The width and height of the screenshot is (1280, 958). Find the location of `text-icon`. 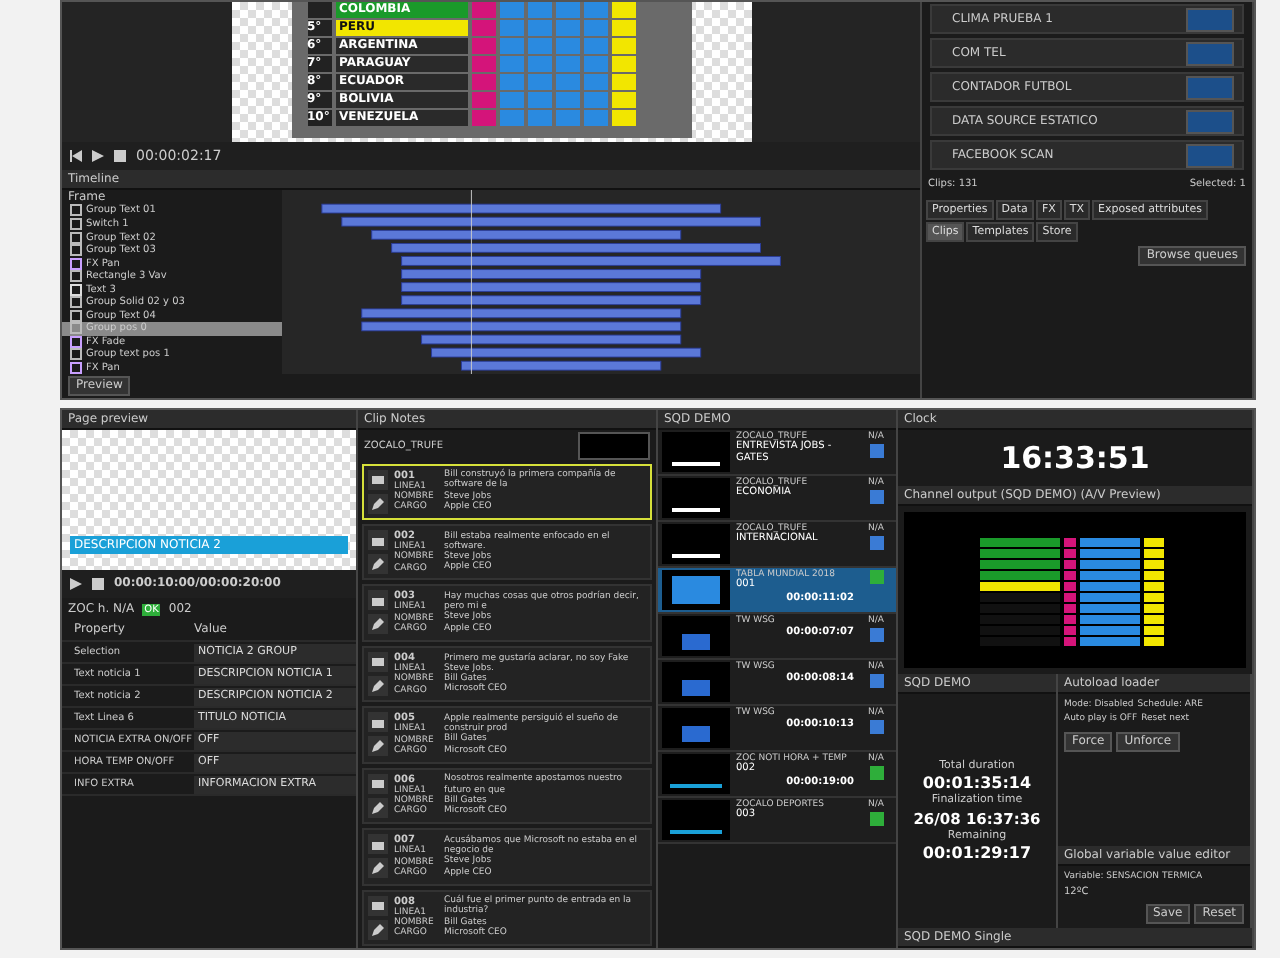

text-icon is located at coordinates (76, 289).